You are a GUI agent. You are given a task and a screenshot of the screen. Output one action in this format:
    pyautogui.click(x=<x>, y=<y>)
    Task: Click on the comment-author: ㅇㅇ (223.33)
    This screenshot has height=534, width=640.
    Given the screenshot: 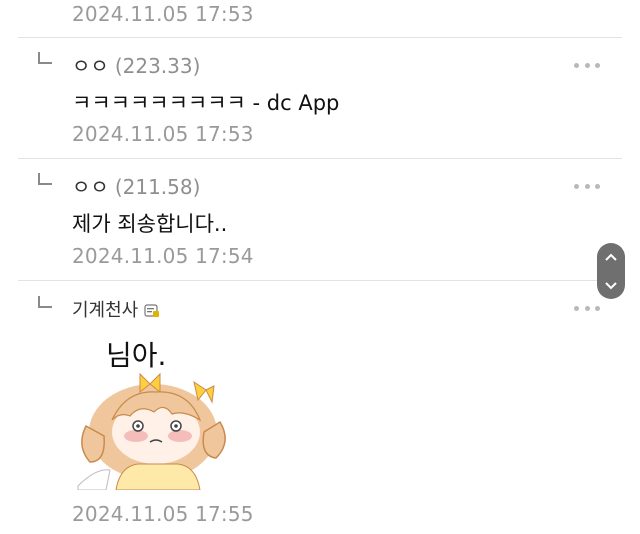 What is the action you would take?
    pyautogui.click(x=136, y=64)
    